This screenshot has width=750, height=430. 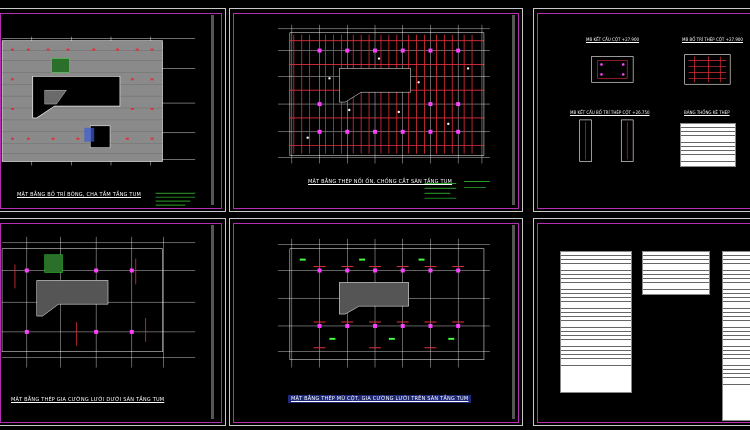 I want to click on detail-label-column-rebar: MB BỐ TRÍ THÉP CỘT +27.900, so click(x=712, y=39).